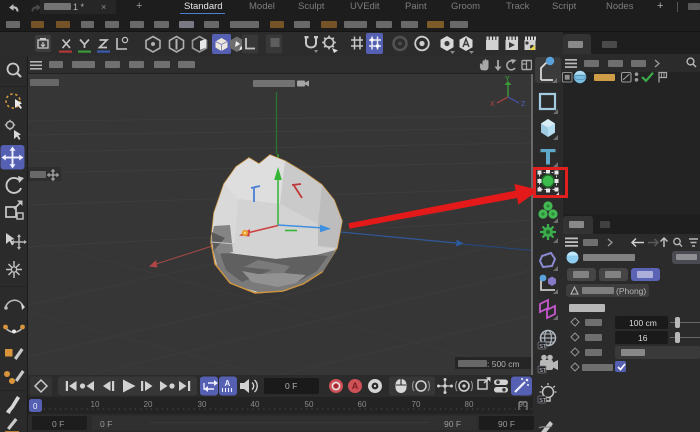 The image size is (700, 432). What do you see at coordinates (255, 404) in the screenshot?
I see `svg-text: 40` at bounding box center [255, 404].